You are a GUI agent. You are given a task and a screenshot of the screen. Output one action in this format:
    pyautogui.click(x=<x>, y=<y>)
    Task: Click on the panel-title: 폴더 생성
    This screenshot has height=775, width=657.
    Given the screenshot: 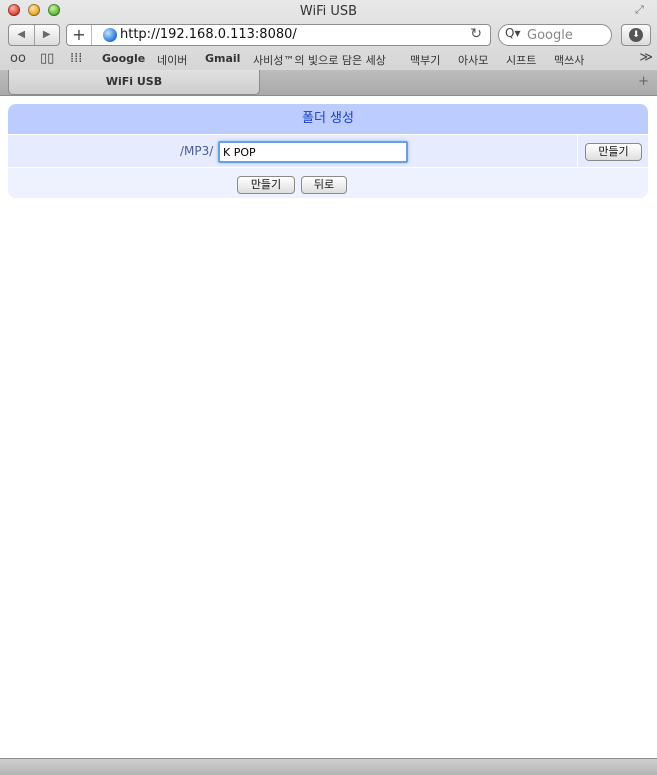 What is the action you would take?
    pyautogui.click(x=328, y=119)
    